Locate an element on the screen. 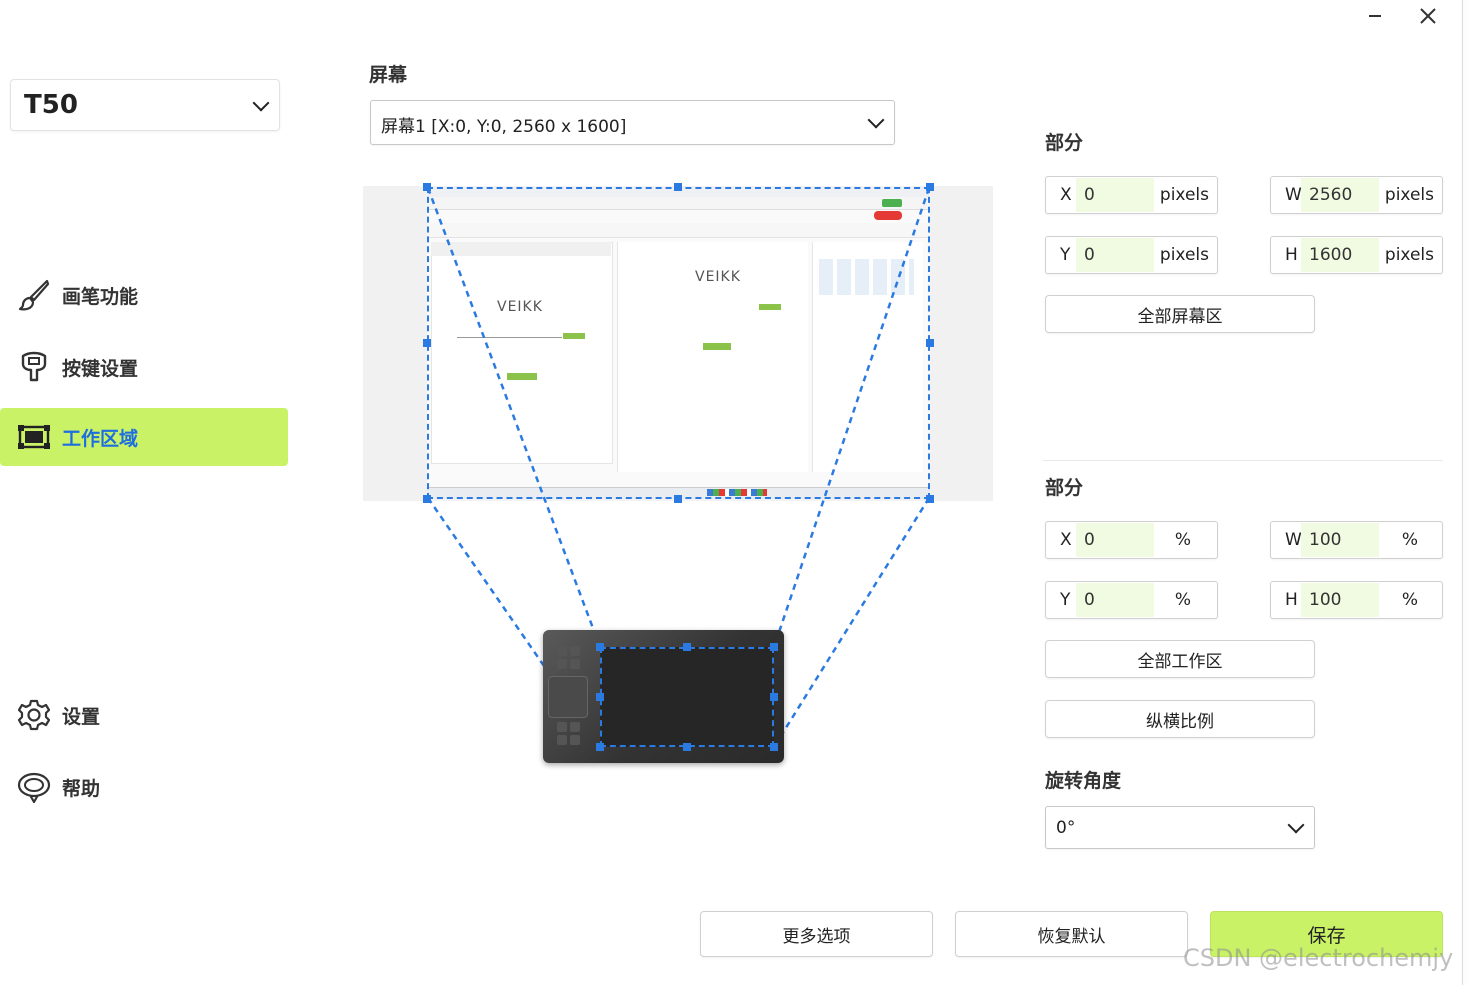 This screenshot has width=1468, height=985. tablet-area-label: 部分 is located at coordinates (1064, 488).